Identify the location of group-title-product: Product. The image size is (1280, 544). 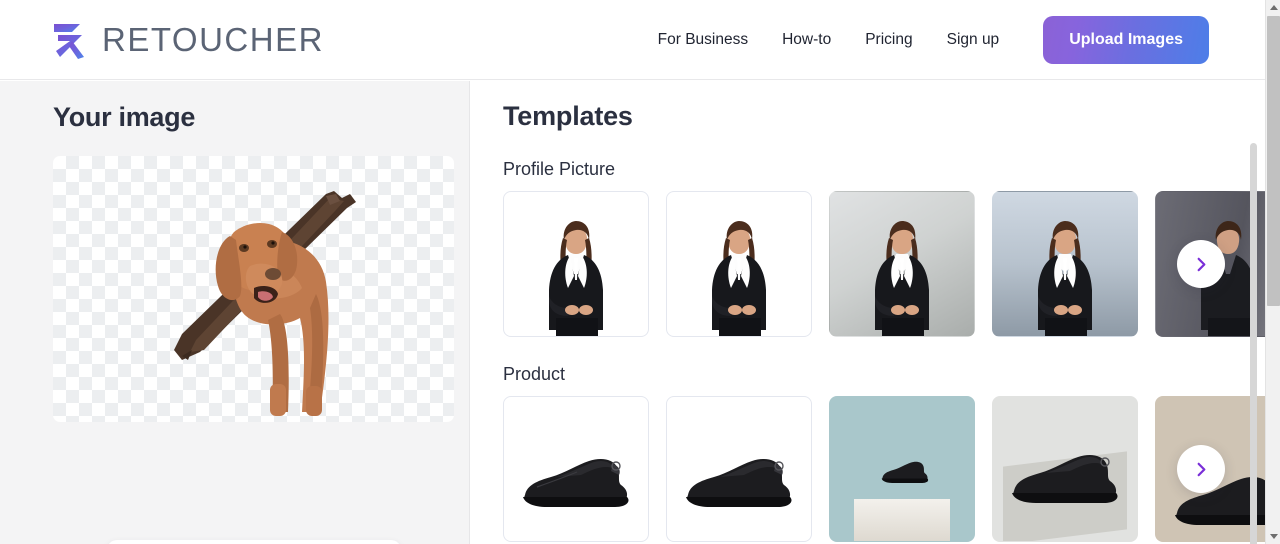
(534, 374).